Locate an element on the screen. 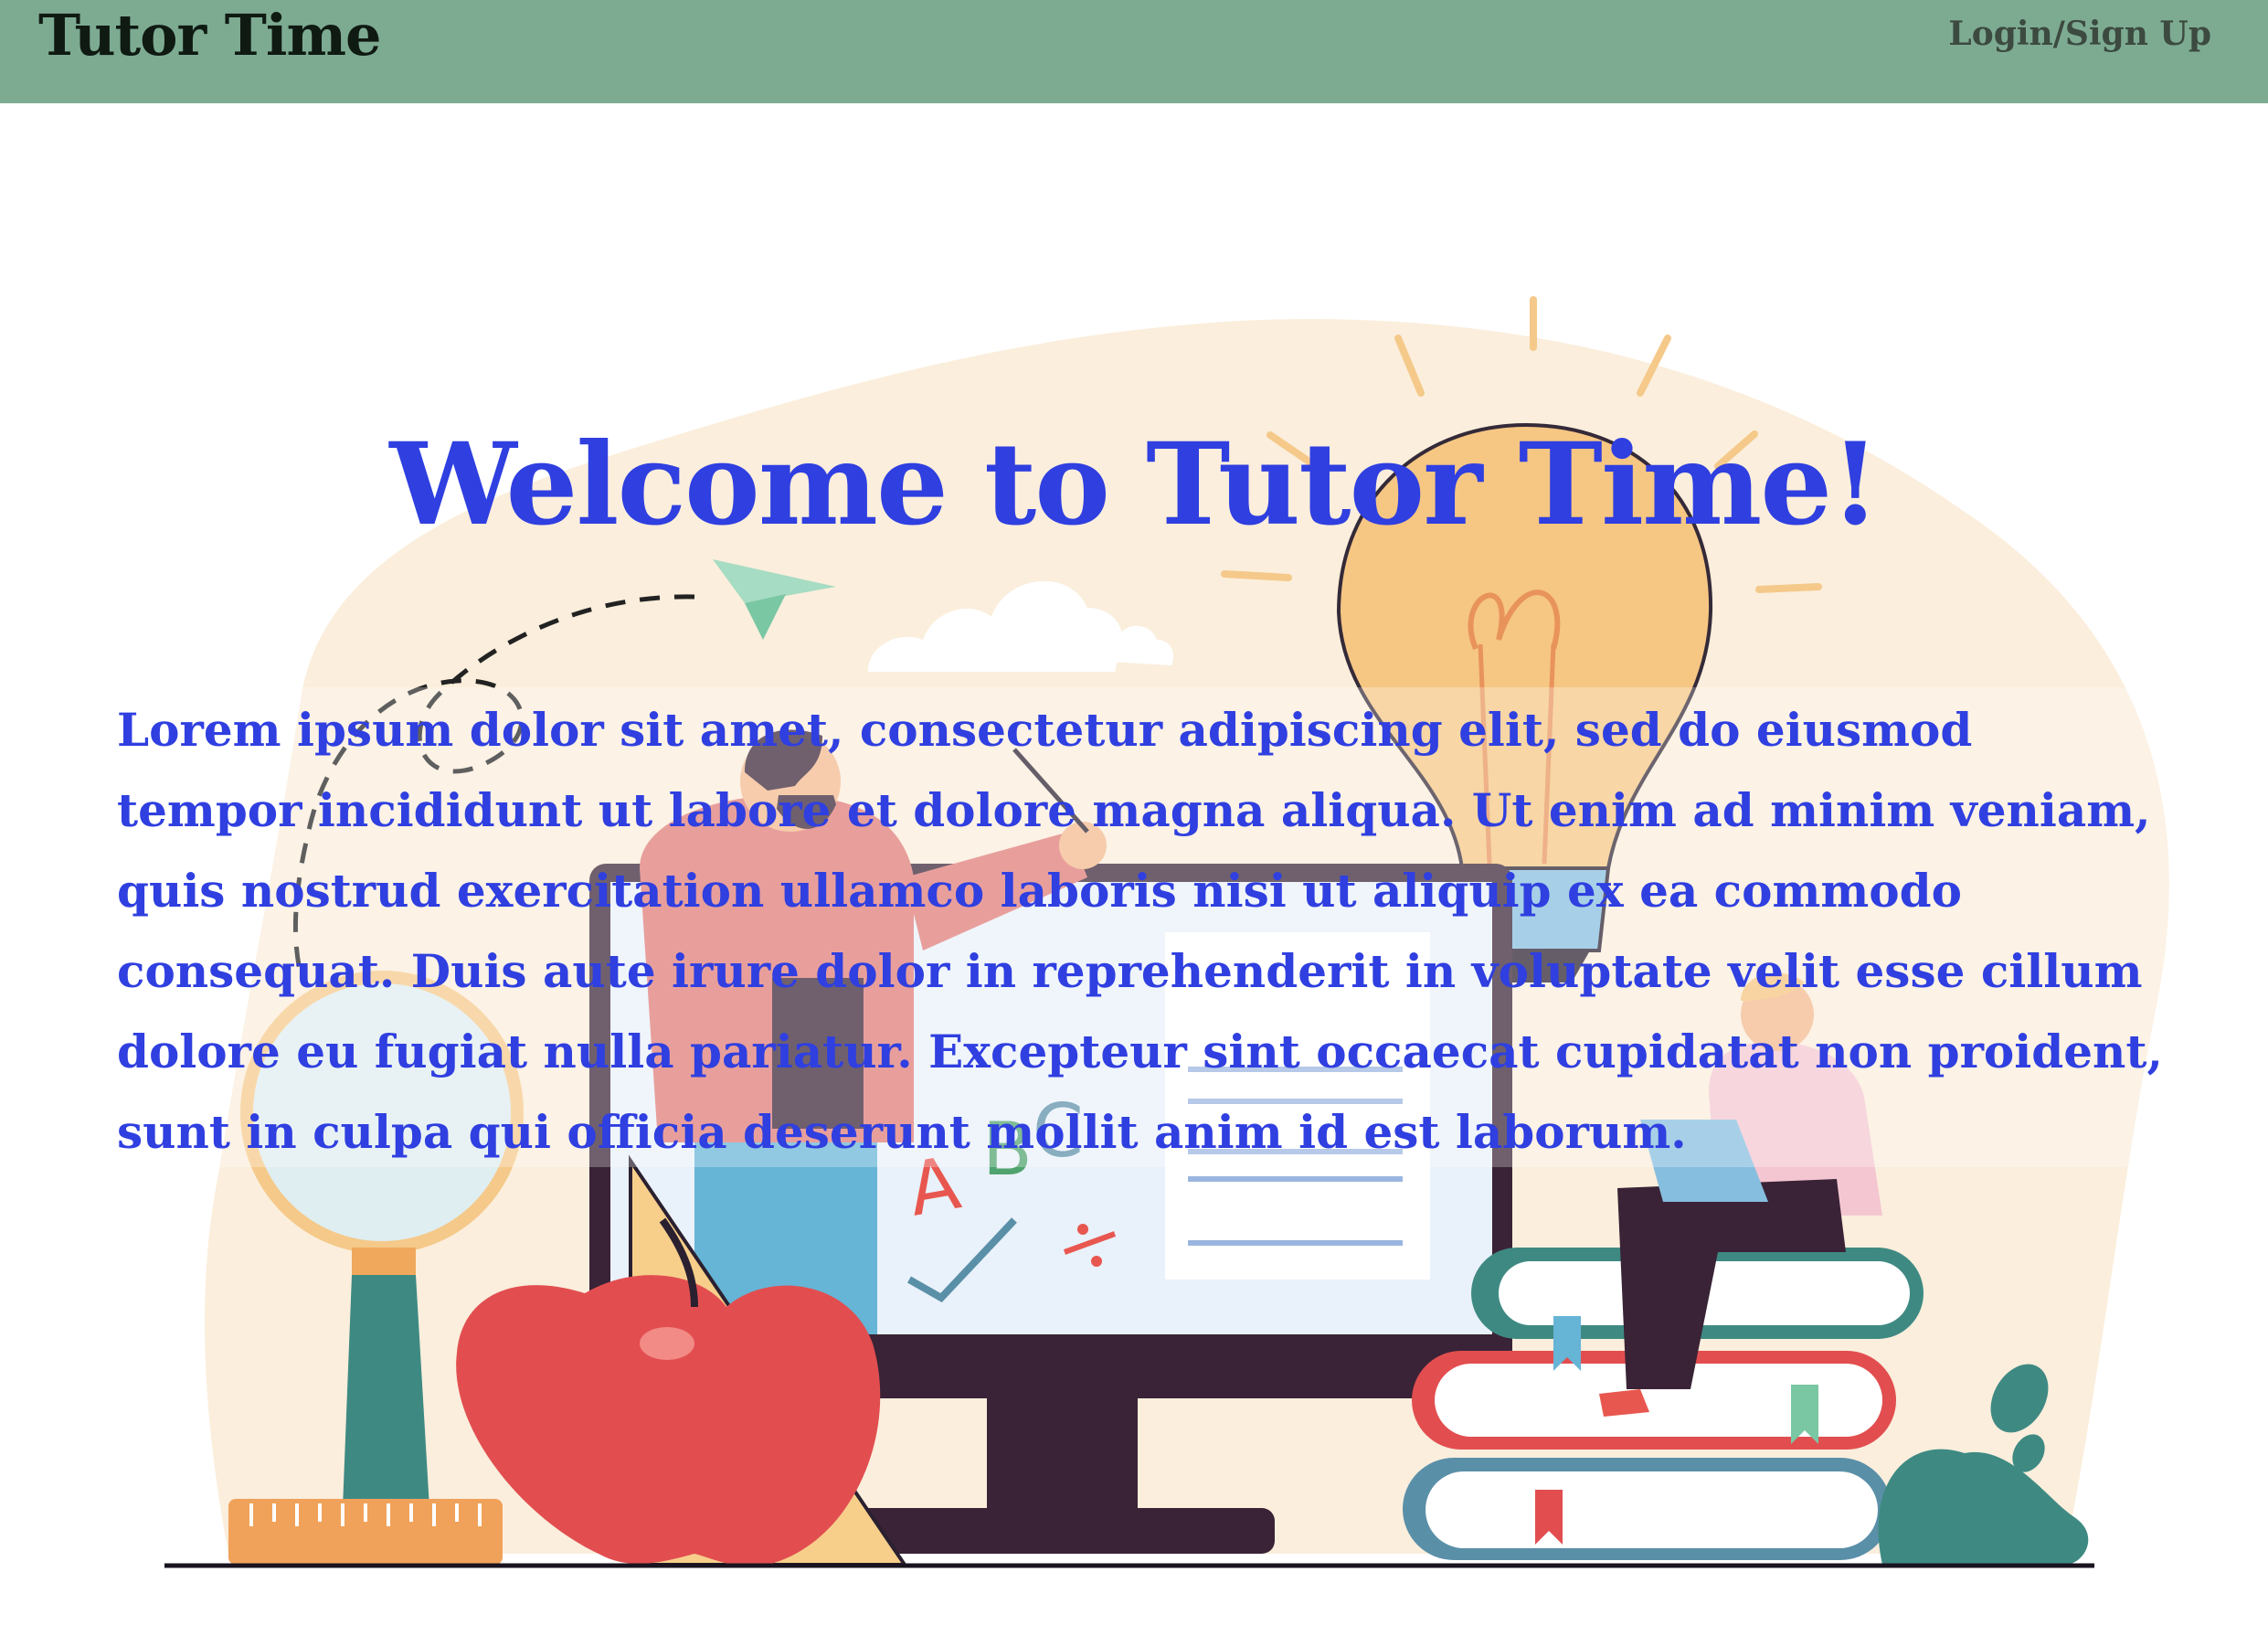 This screenshot has height=1625, width=2268. top-navbar: Tutor Time Login/Sign Up is located at coordinates (1134, 51).